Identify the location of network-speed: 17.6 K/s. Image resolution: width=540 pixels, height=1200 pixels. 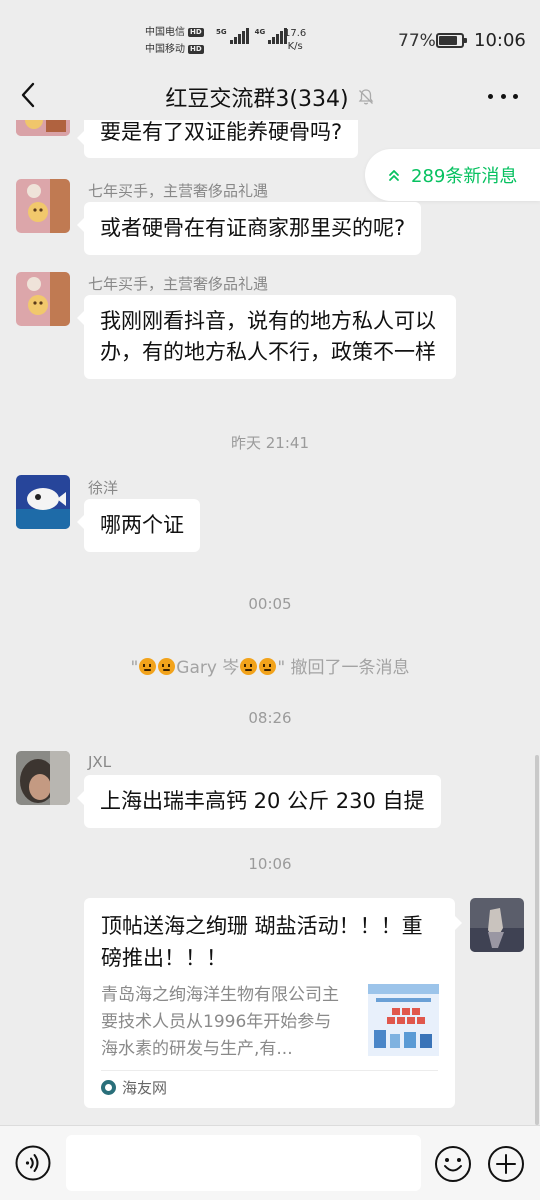
(295, 40).